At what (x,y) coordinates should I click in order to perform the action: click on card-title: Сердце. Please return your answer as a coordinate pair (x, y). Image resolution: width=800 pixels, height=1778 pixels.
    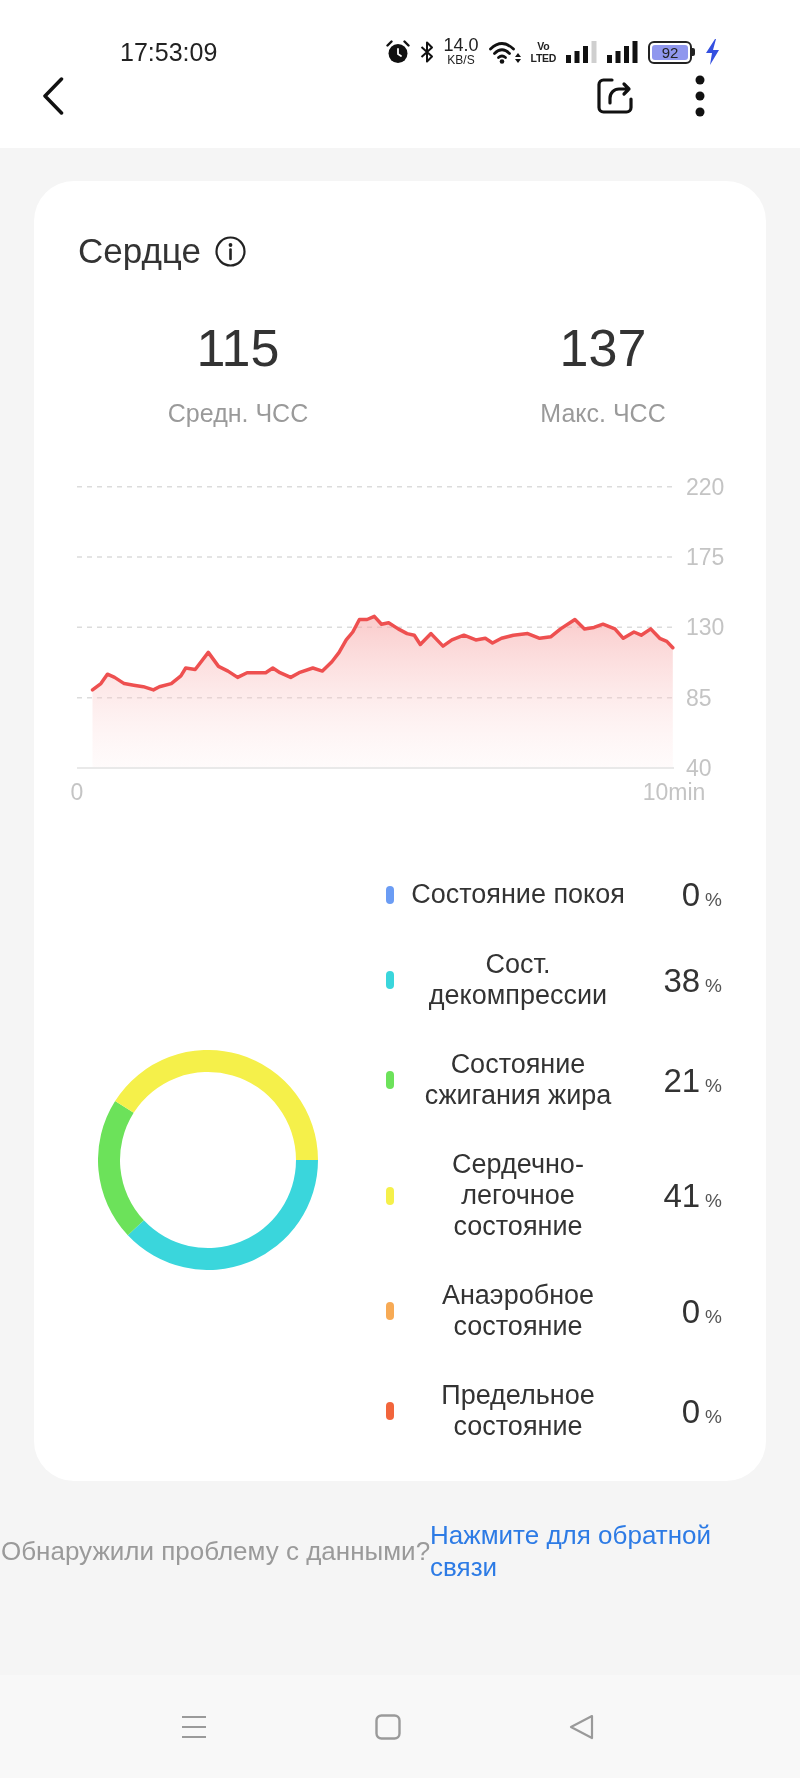
    Looking at the image, I should click on (139, 251).